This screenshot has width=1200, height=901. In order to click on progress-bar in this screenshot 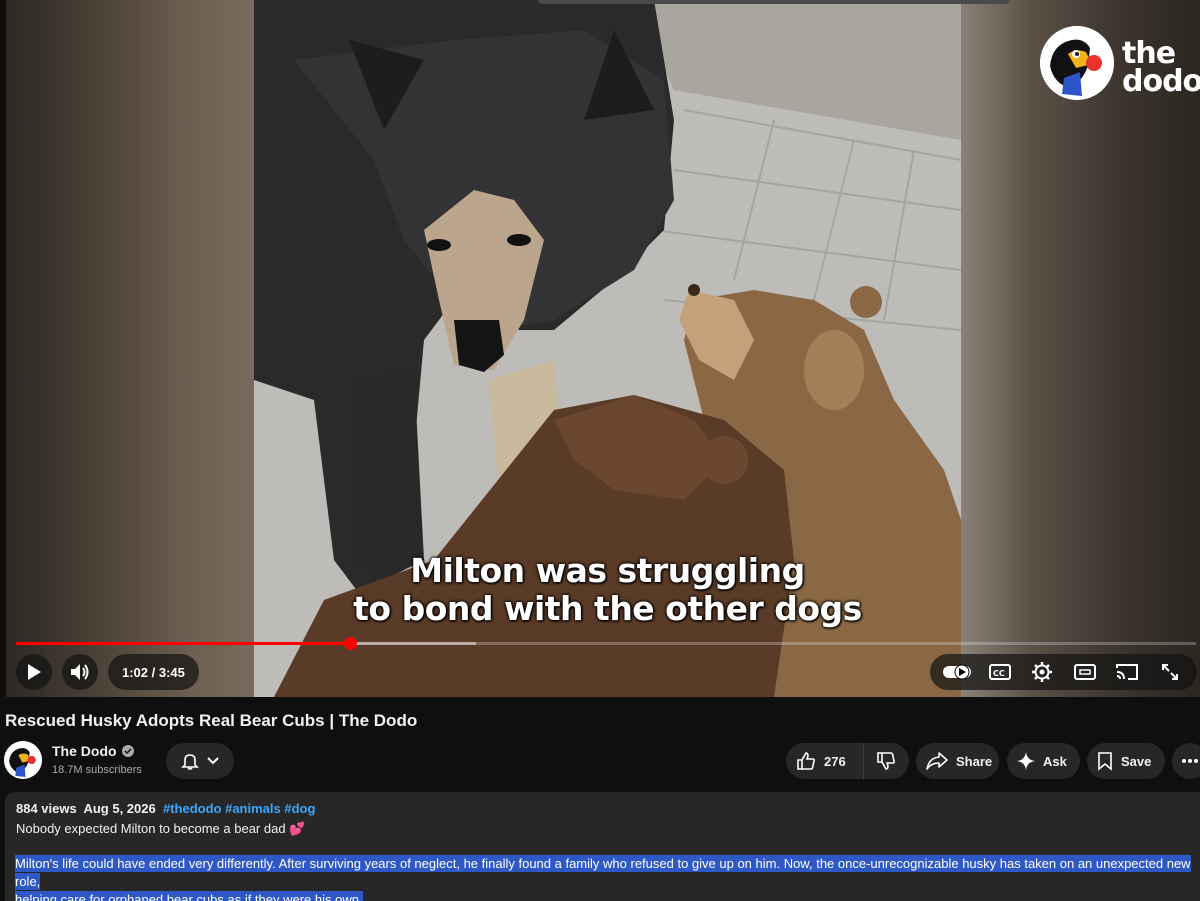, I will do `click(606, 643)`.